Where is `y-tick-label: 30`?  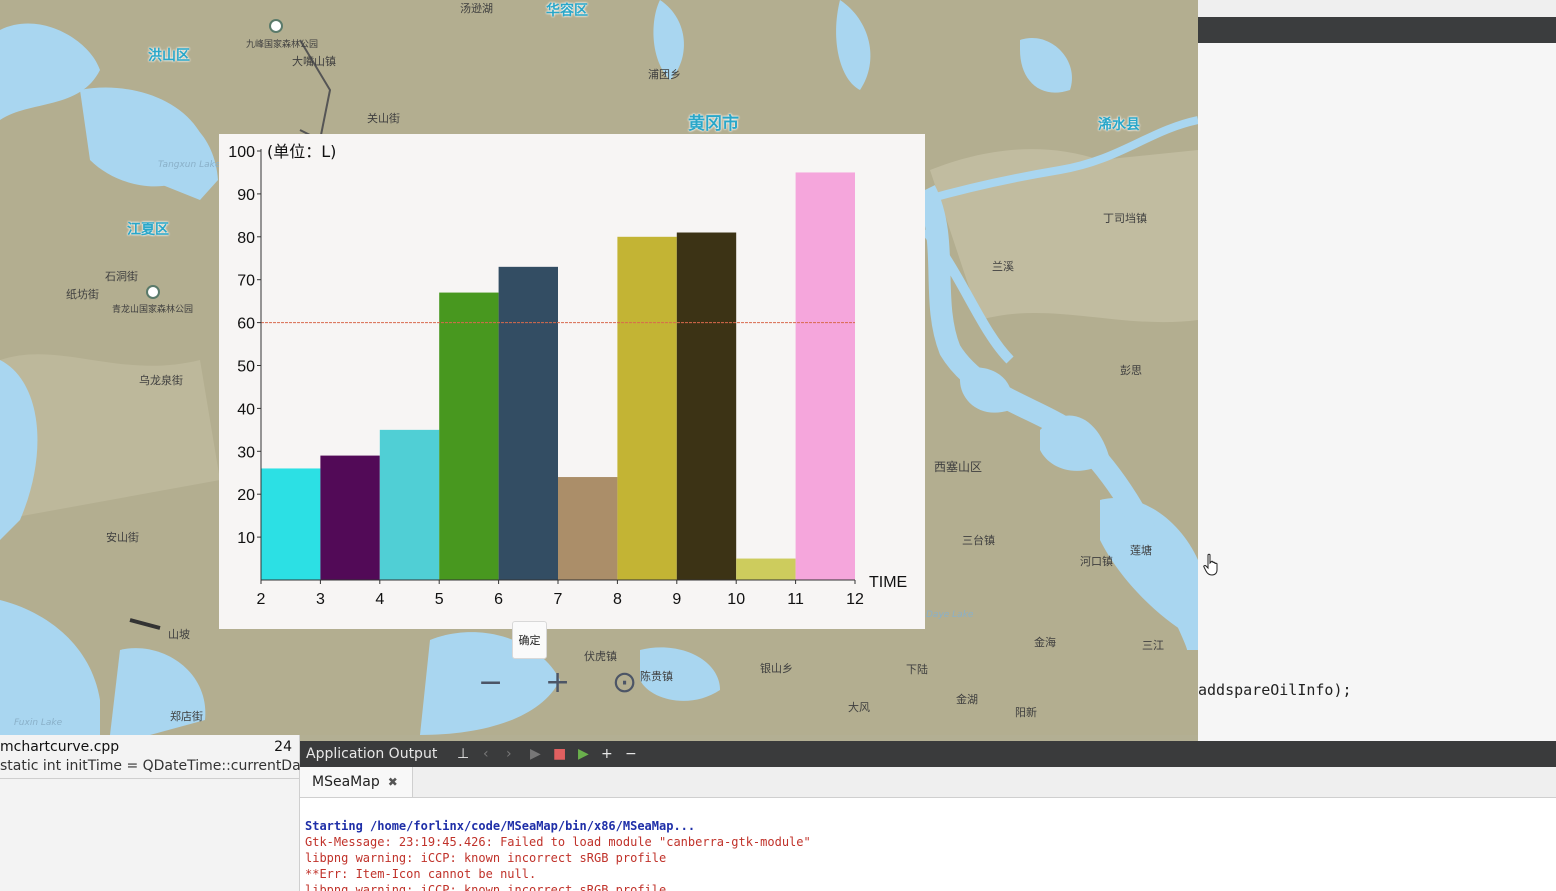
y-tick-label: 30 is located at coordinates (246, 452).